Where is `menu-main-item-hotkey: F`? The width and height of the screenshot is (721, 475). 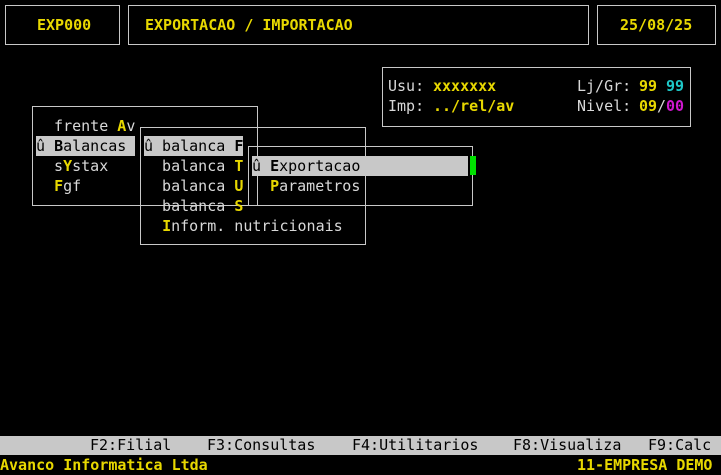
menu-main-item-hotkey: F is located at coordinates (59, 186).